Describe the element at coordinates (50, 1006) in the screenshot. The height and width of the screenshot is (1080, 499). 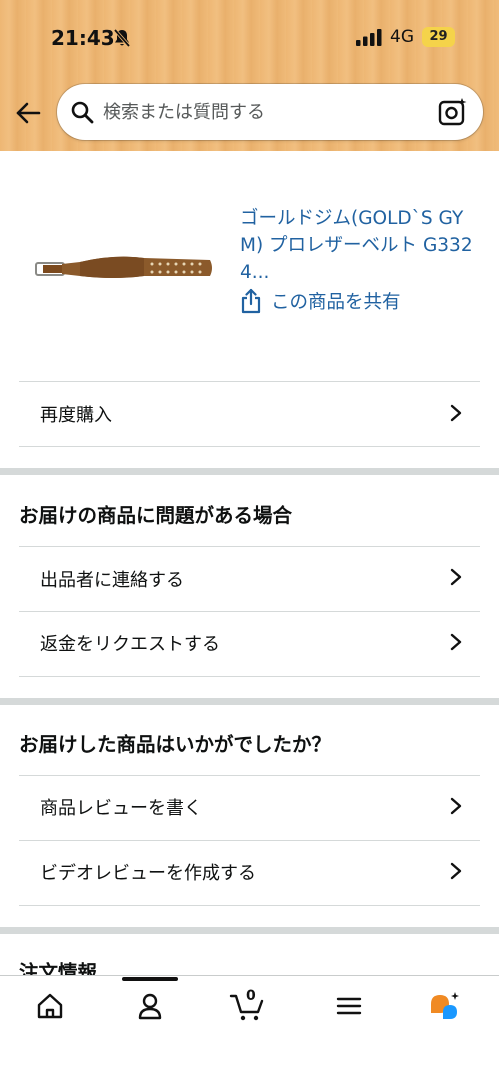
I see `home-icon` at that location.